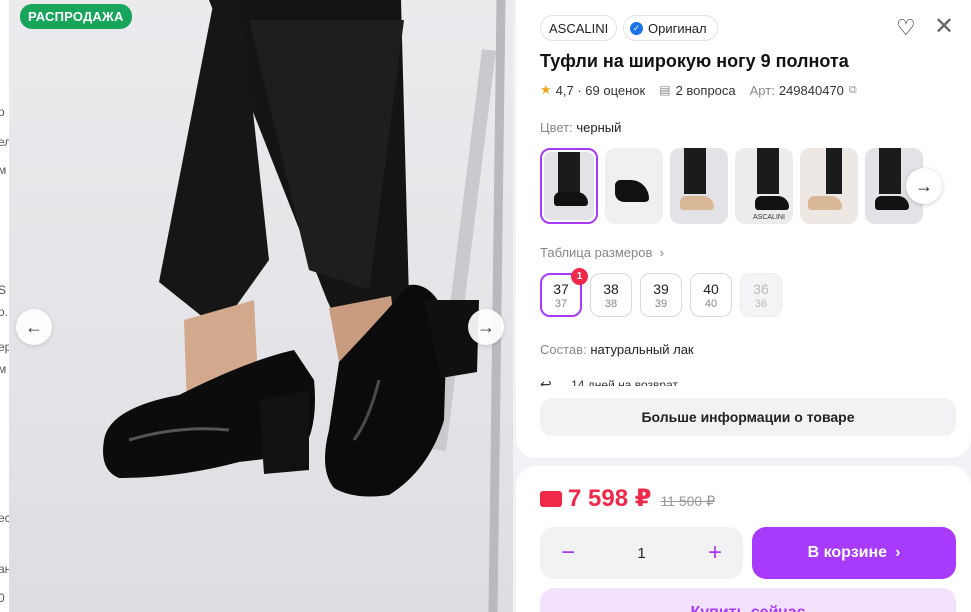 This screenshot has height=612, width=971. What do you see at coordinates (611, 303) in the screenshot?
I see `size-eu: 38` at bounding box center [611, 303].